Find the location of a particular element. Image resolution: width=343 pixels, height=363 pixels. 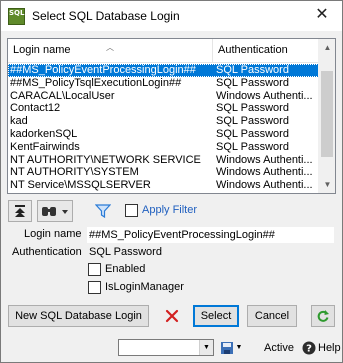

close-button: ✕ is located at coordinates (322, 16).